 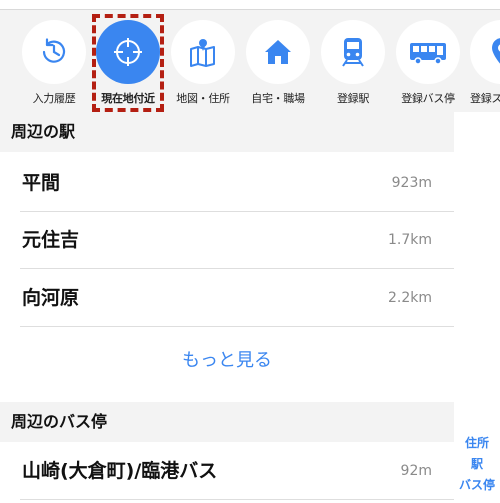 I want to click on shortcut-map-address: 地図・住所, so click(x=203, y=61).